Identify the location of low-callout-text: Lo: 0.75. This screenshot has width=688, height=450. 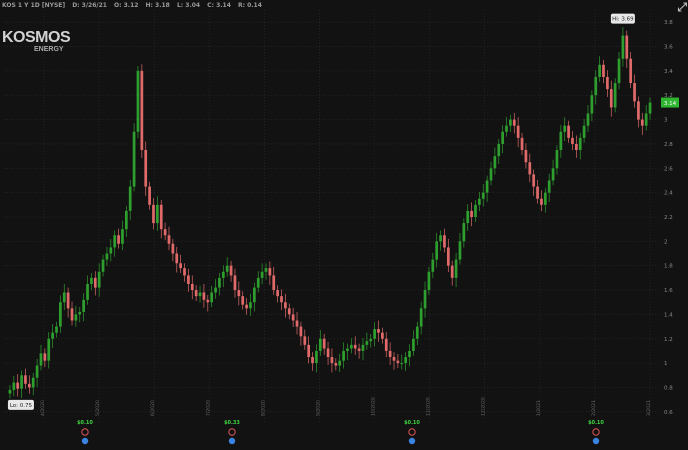
(21, 406).